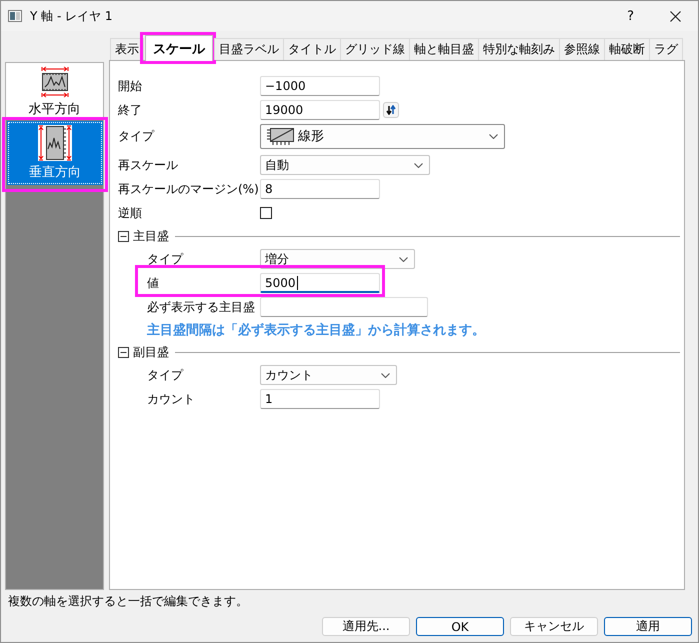 This screenshot has height=643, width=699. What do you see at coordinates (345, 165) in the screenshot?
I see `dropdown: 自動` at bounding box center [345, 165].